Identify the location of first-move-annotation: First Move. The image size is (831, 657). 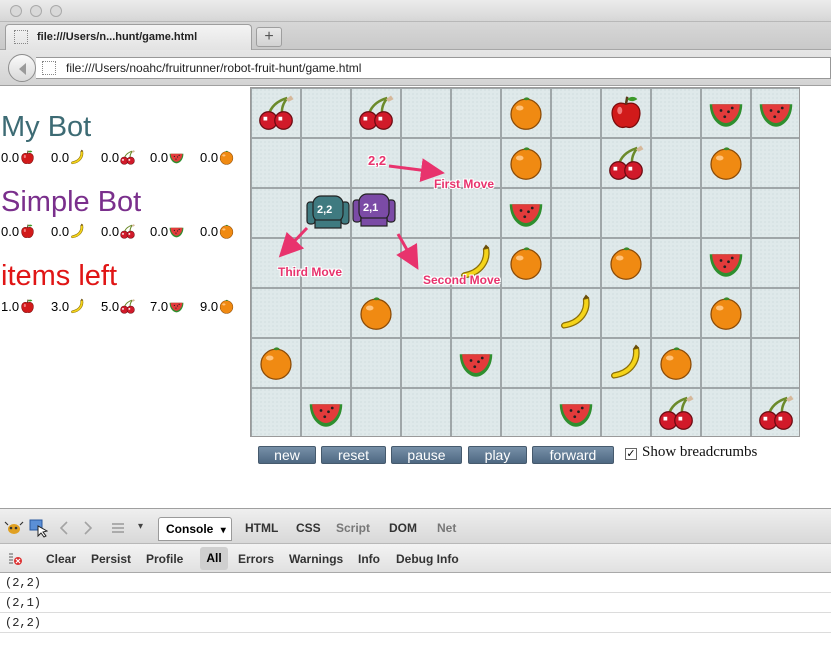
(464, 184).